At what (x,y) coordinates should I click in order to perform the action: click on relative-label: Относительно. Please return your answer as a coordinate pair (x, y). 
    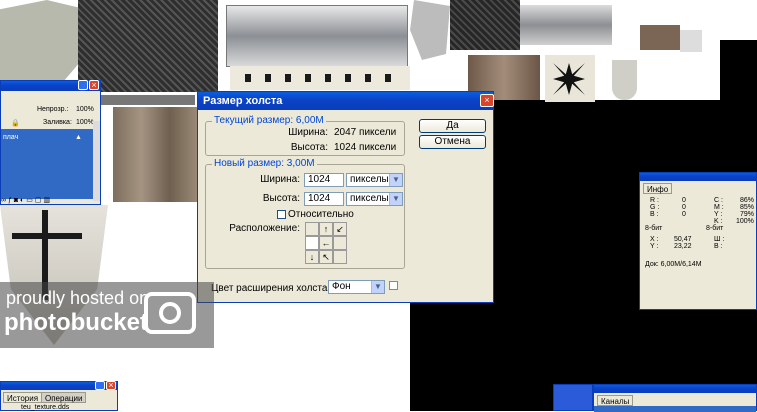
    Looking at the image, I should click on (321, 214).